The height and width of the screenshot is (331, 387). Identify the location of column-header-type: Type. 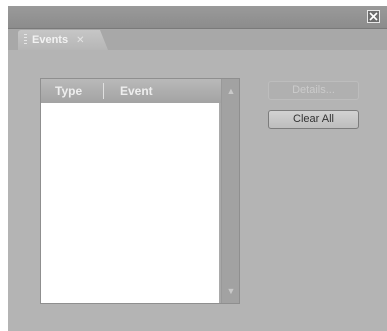
(79, 91).